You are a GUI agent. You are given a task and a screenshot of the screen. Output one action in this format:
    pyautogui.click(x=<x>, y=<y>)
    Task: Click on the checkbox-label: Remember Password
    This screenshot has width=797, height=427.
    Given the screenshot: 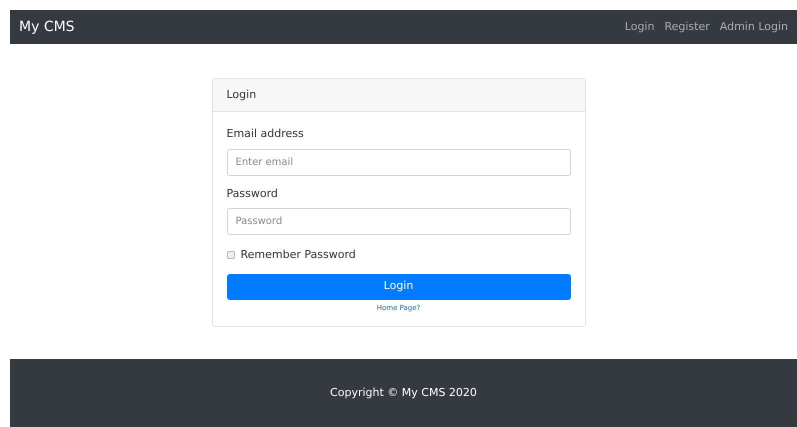 What is the action you would take?
    pyautogui.click(x=298, y=255)
    